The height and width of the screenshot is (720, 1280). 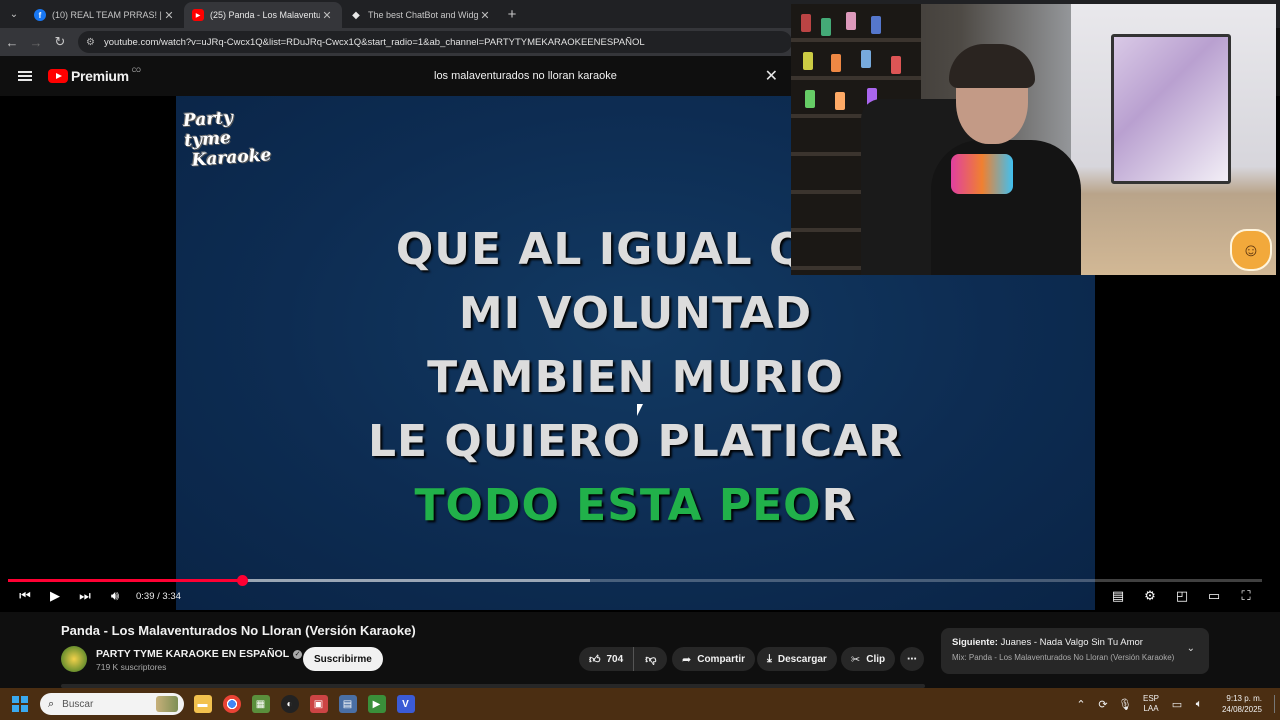 I want to click on menu-hamburger-icon, so click(x=25, y=76).